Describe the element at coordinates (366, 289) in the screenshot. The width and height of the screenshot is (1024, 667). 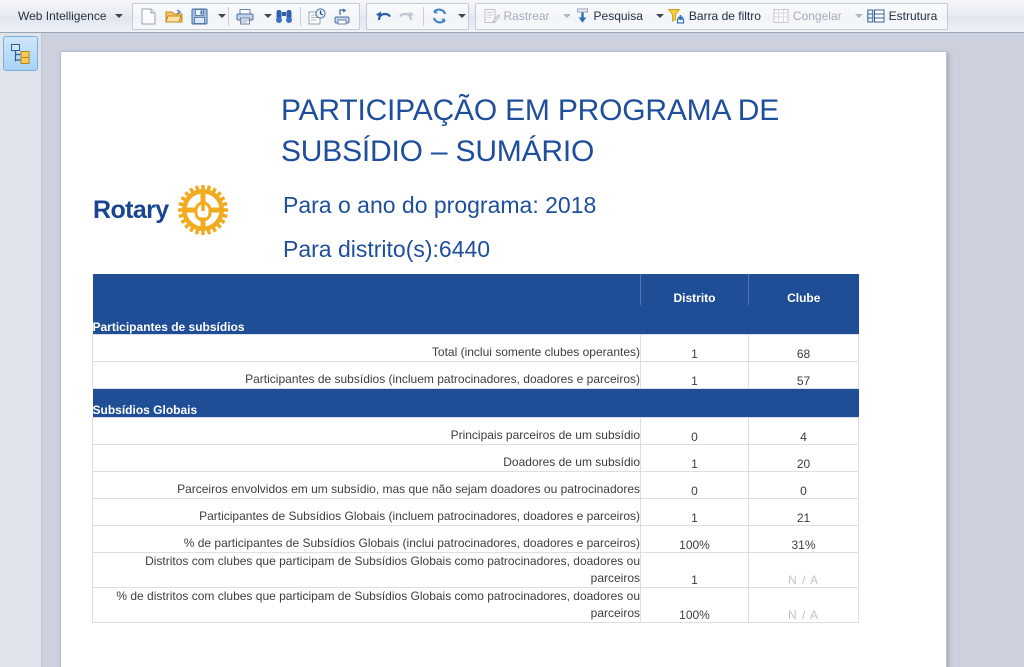
I see `column-header-blank` at that location.